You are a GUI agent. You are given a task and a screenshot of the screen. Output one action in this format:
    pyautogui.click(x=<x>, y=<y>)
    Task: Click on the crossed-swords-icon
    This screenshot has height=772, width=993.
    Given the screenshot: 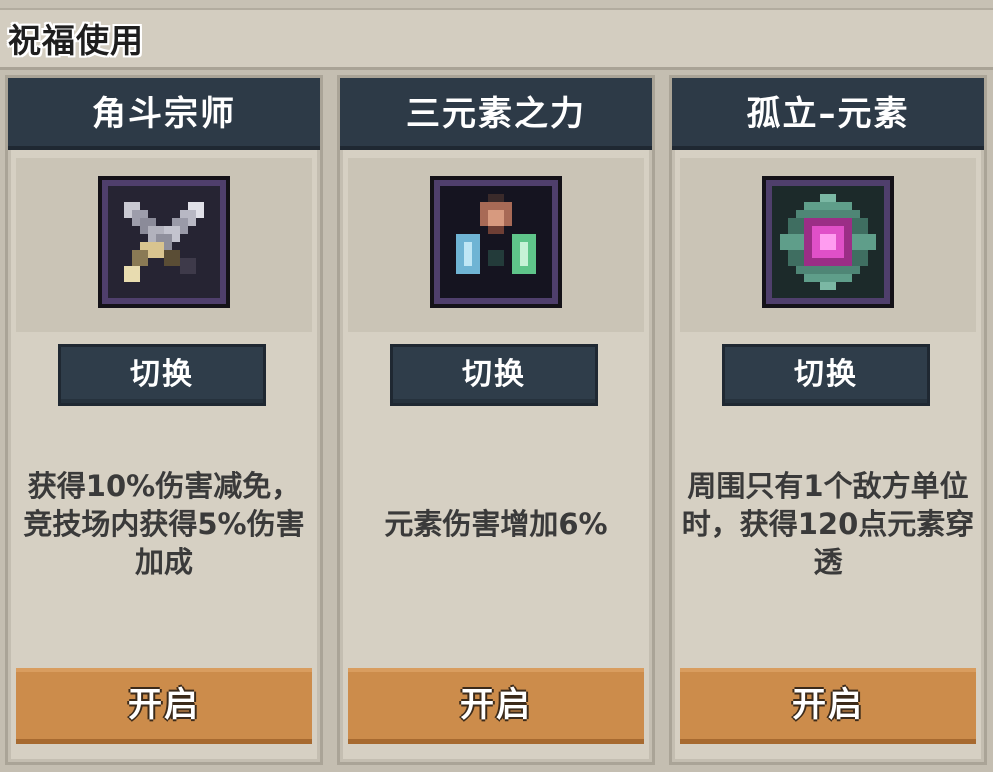 What is the action you would take?
    pyautogui.click(x=164, y=242)
    